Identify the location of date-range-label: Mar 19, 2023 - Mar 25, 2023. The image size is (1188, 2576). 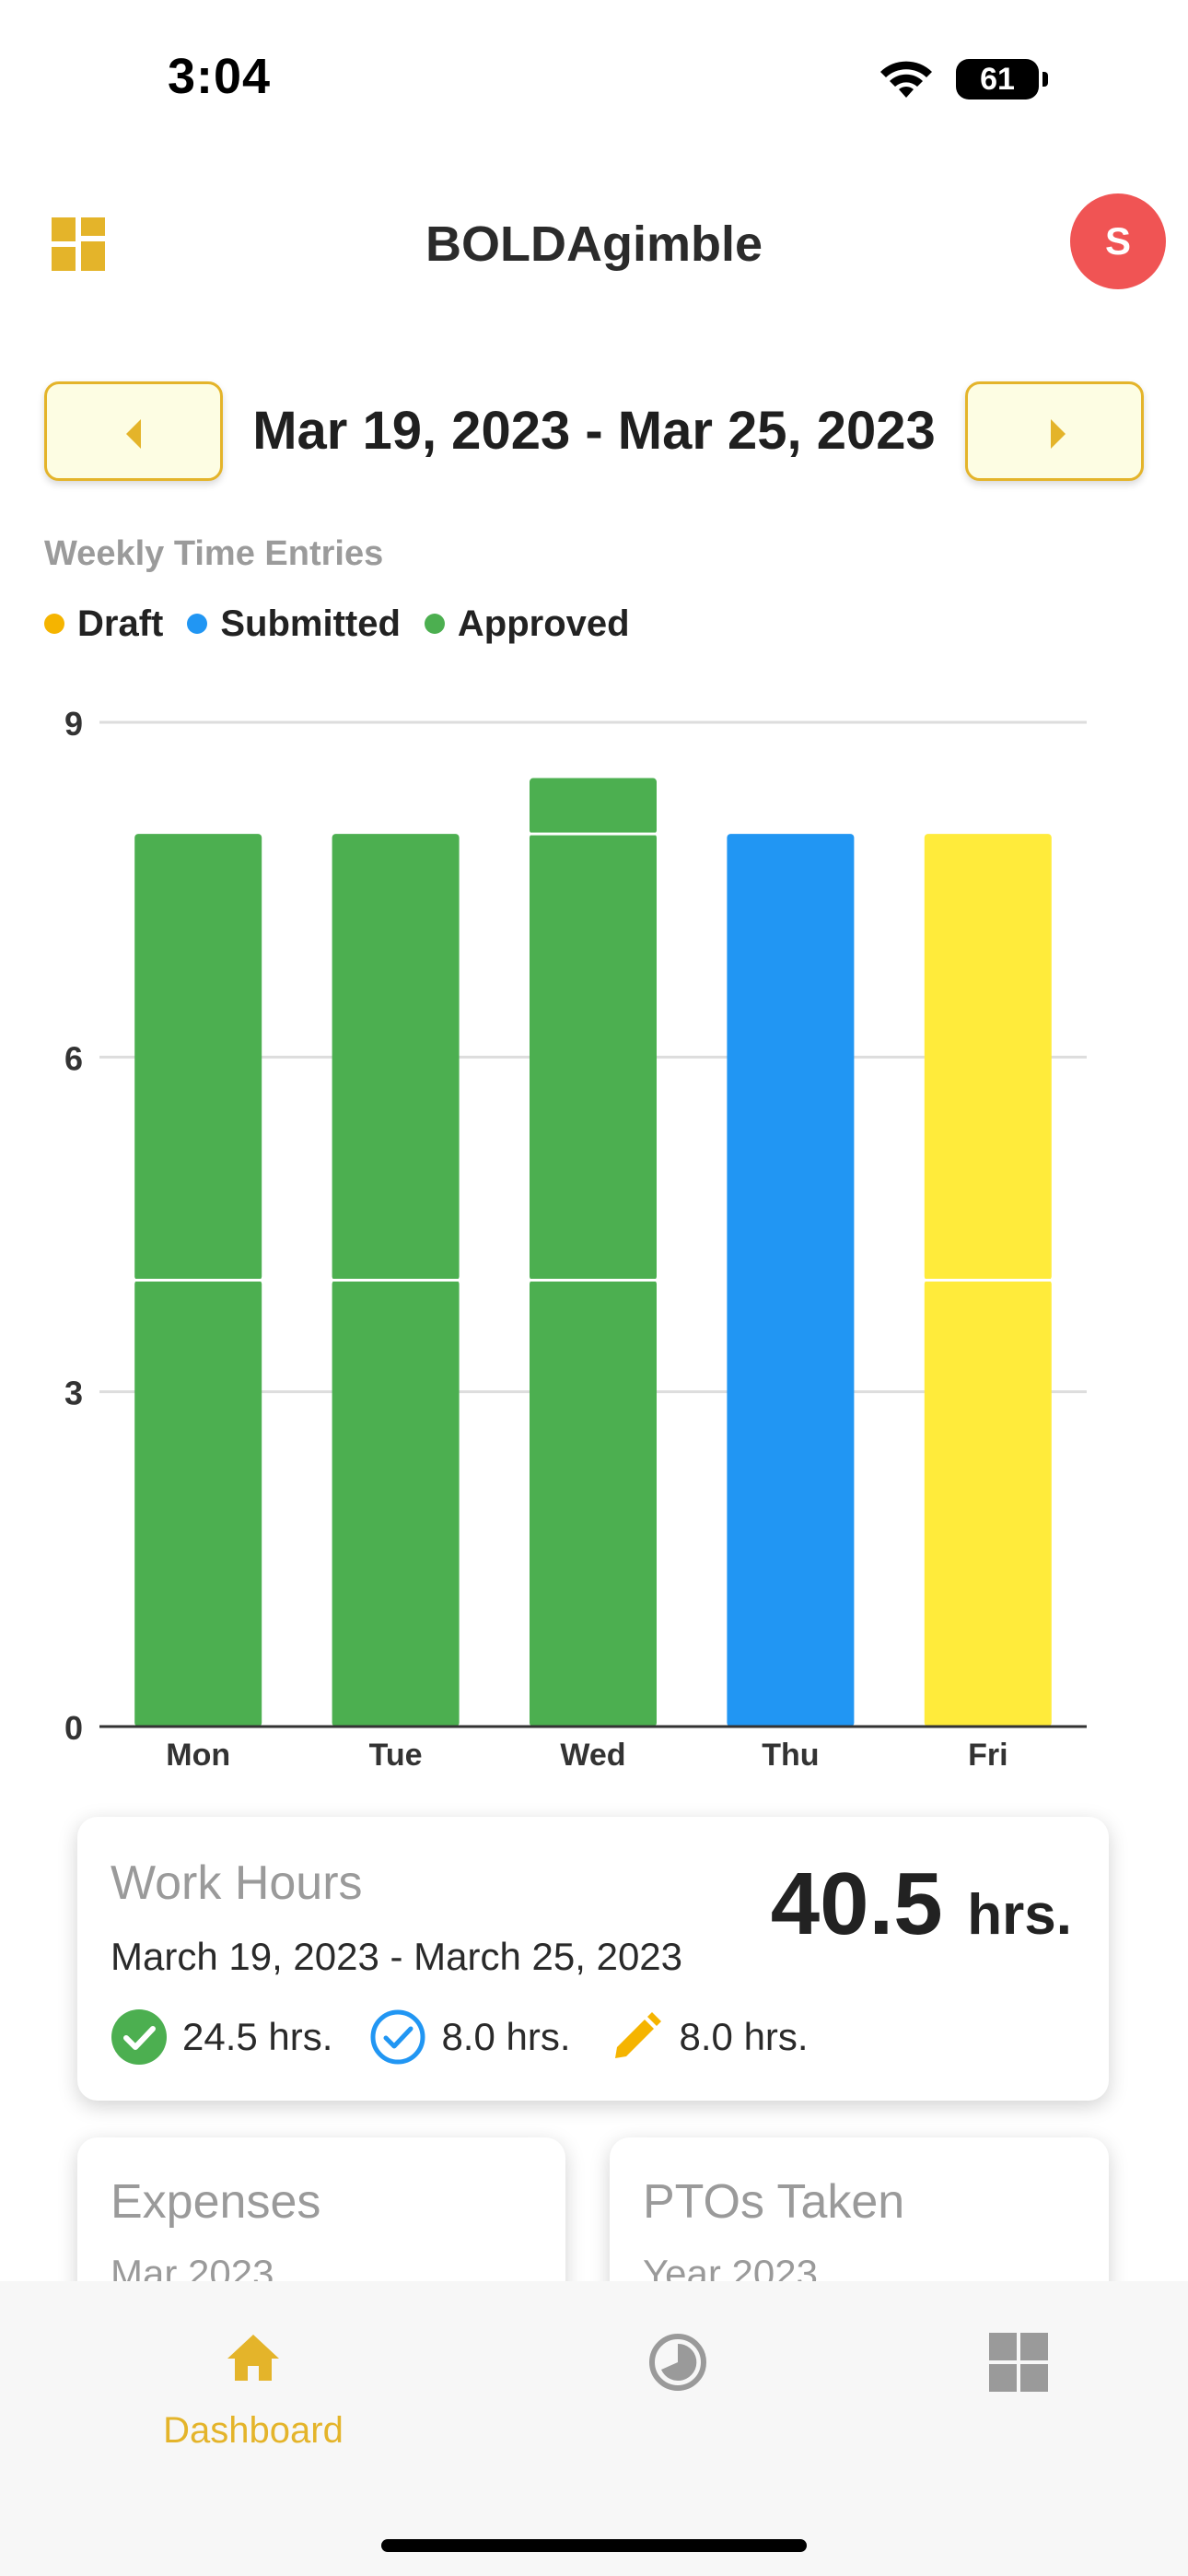
(594, 431).